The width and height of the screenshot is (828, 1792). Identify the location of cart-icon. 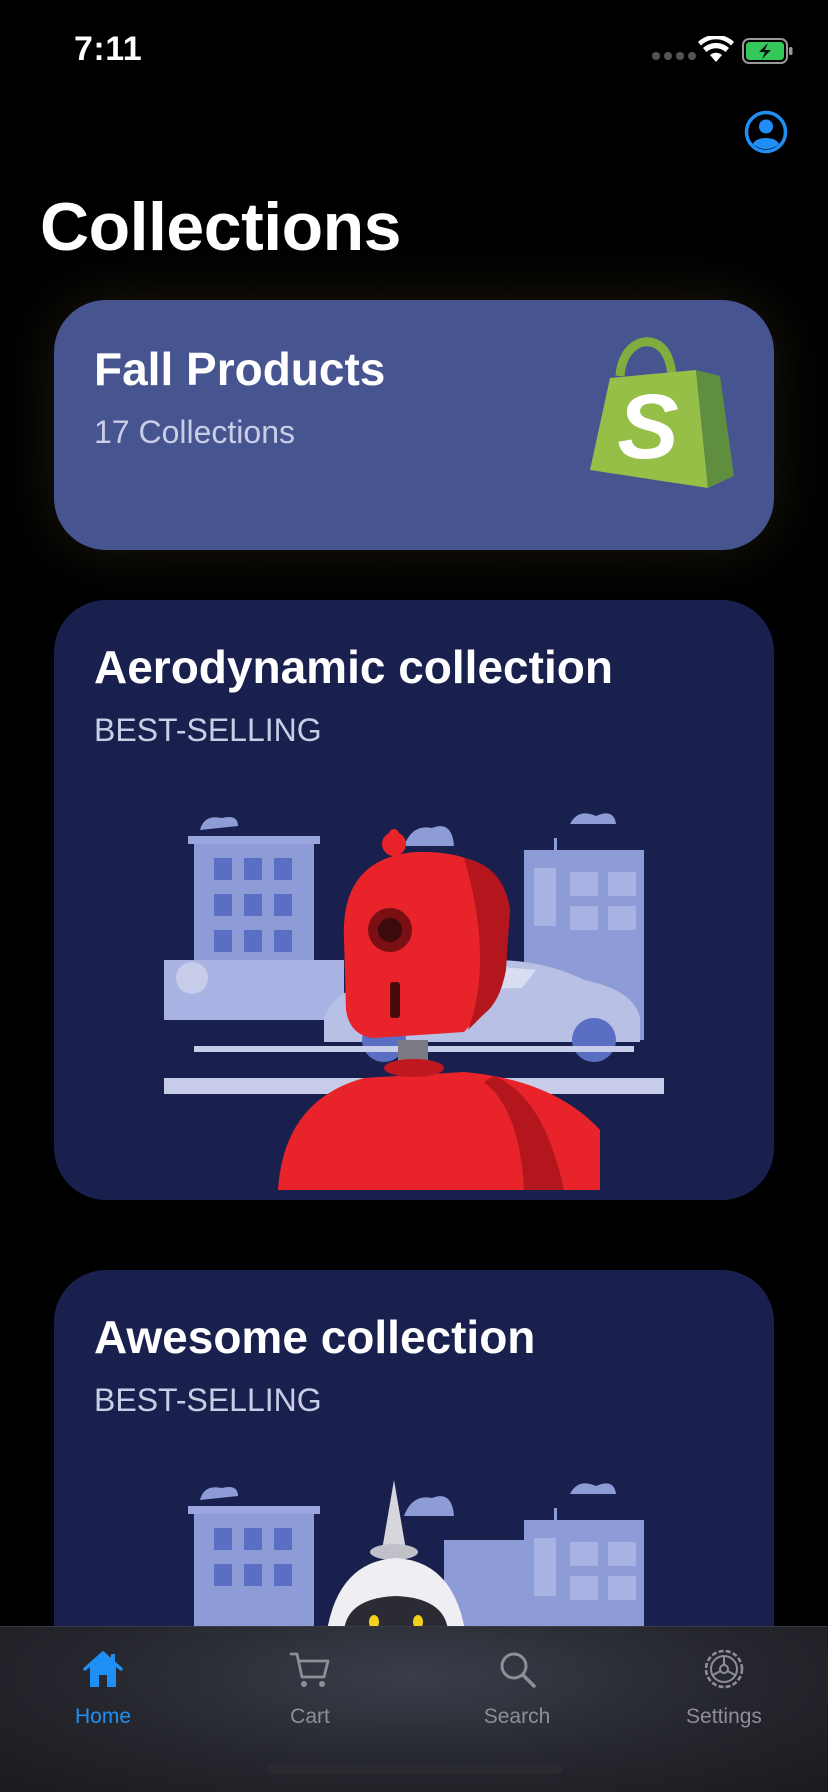
(309, 1669).